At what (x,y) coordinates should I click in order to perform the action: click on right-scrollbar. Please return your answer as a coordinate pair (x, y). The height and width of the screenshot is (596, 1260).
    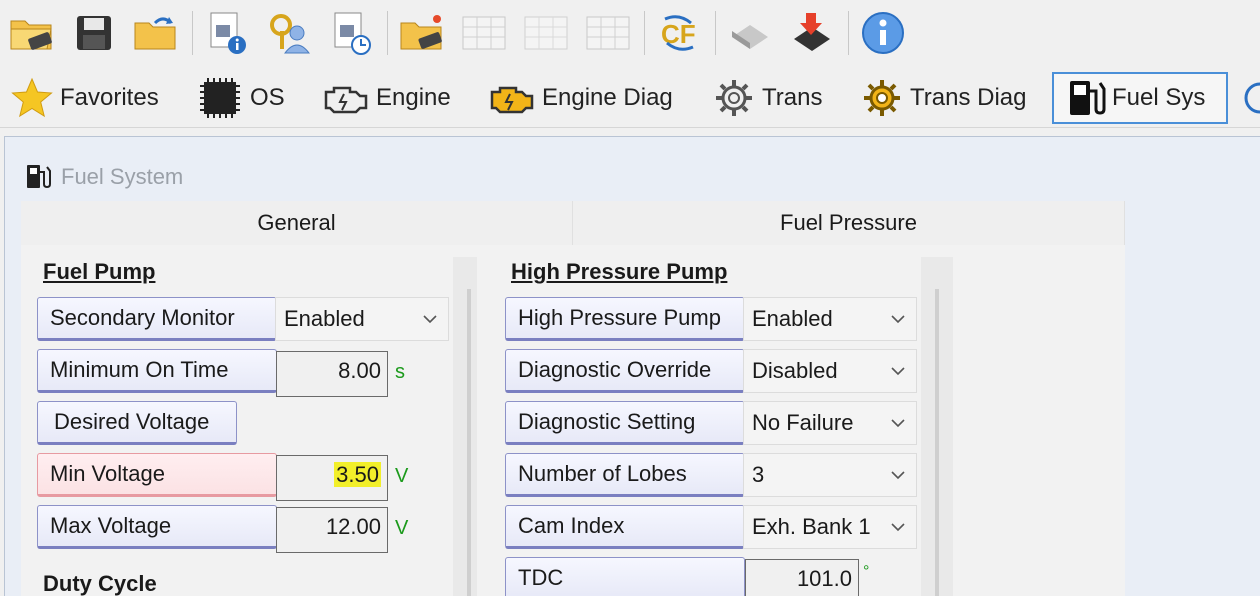
    Looking at the image, I should click on (937, 442).